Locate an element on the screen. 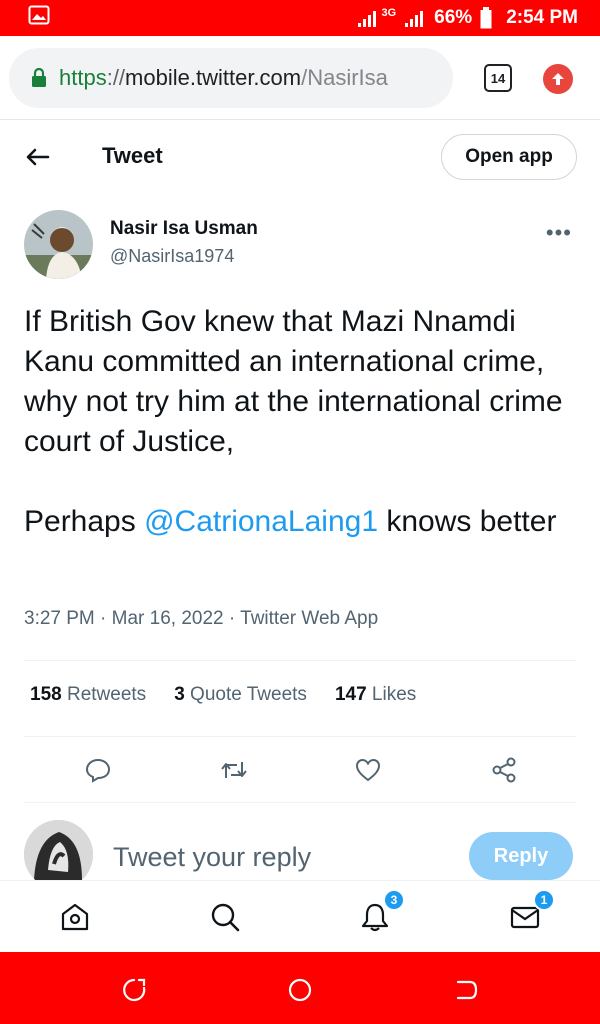 Image resolution: width=600 pixels, height=1024 pixels. quotes-stat: 3 Quote Tweets is located at coordinates (240, 695).